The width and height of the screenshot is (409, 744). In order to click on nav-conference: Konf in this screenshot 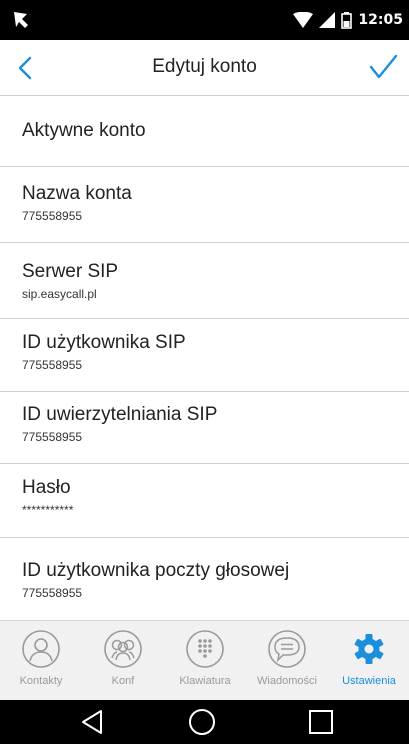, I will do `click(123, 661)`.